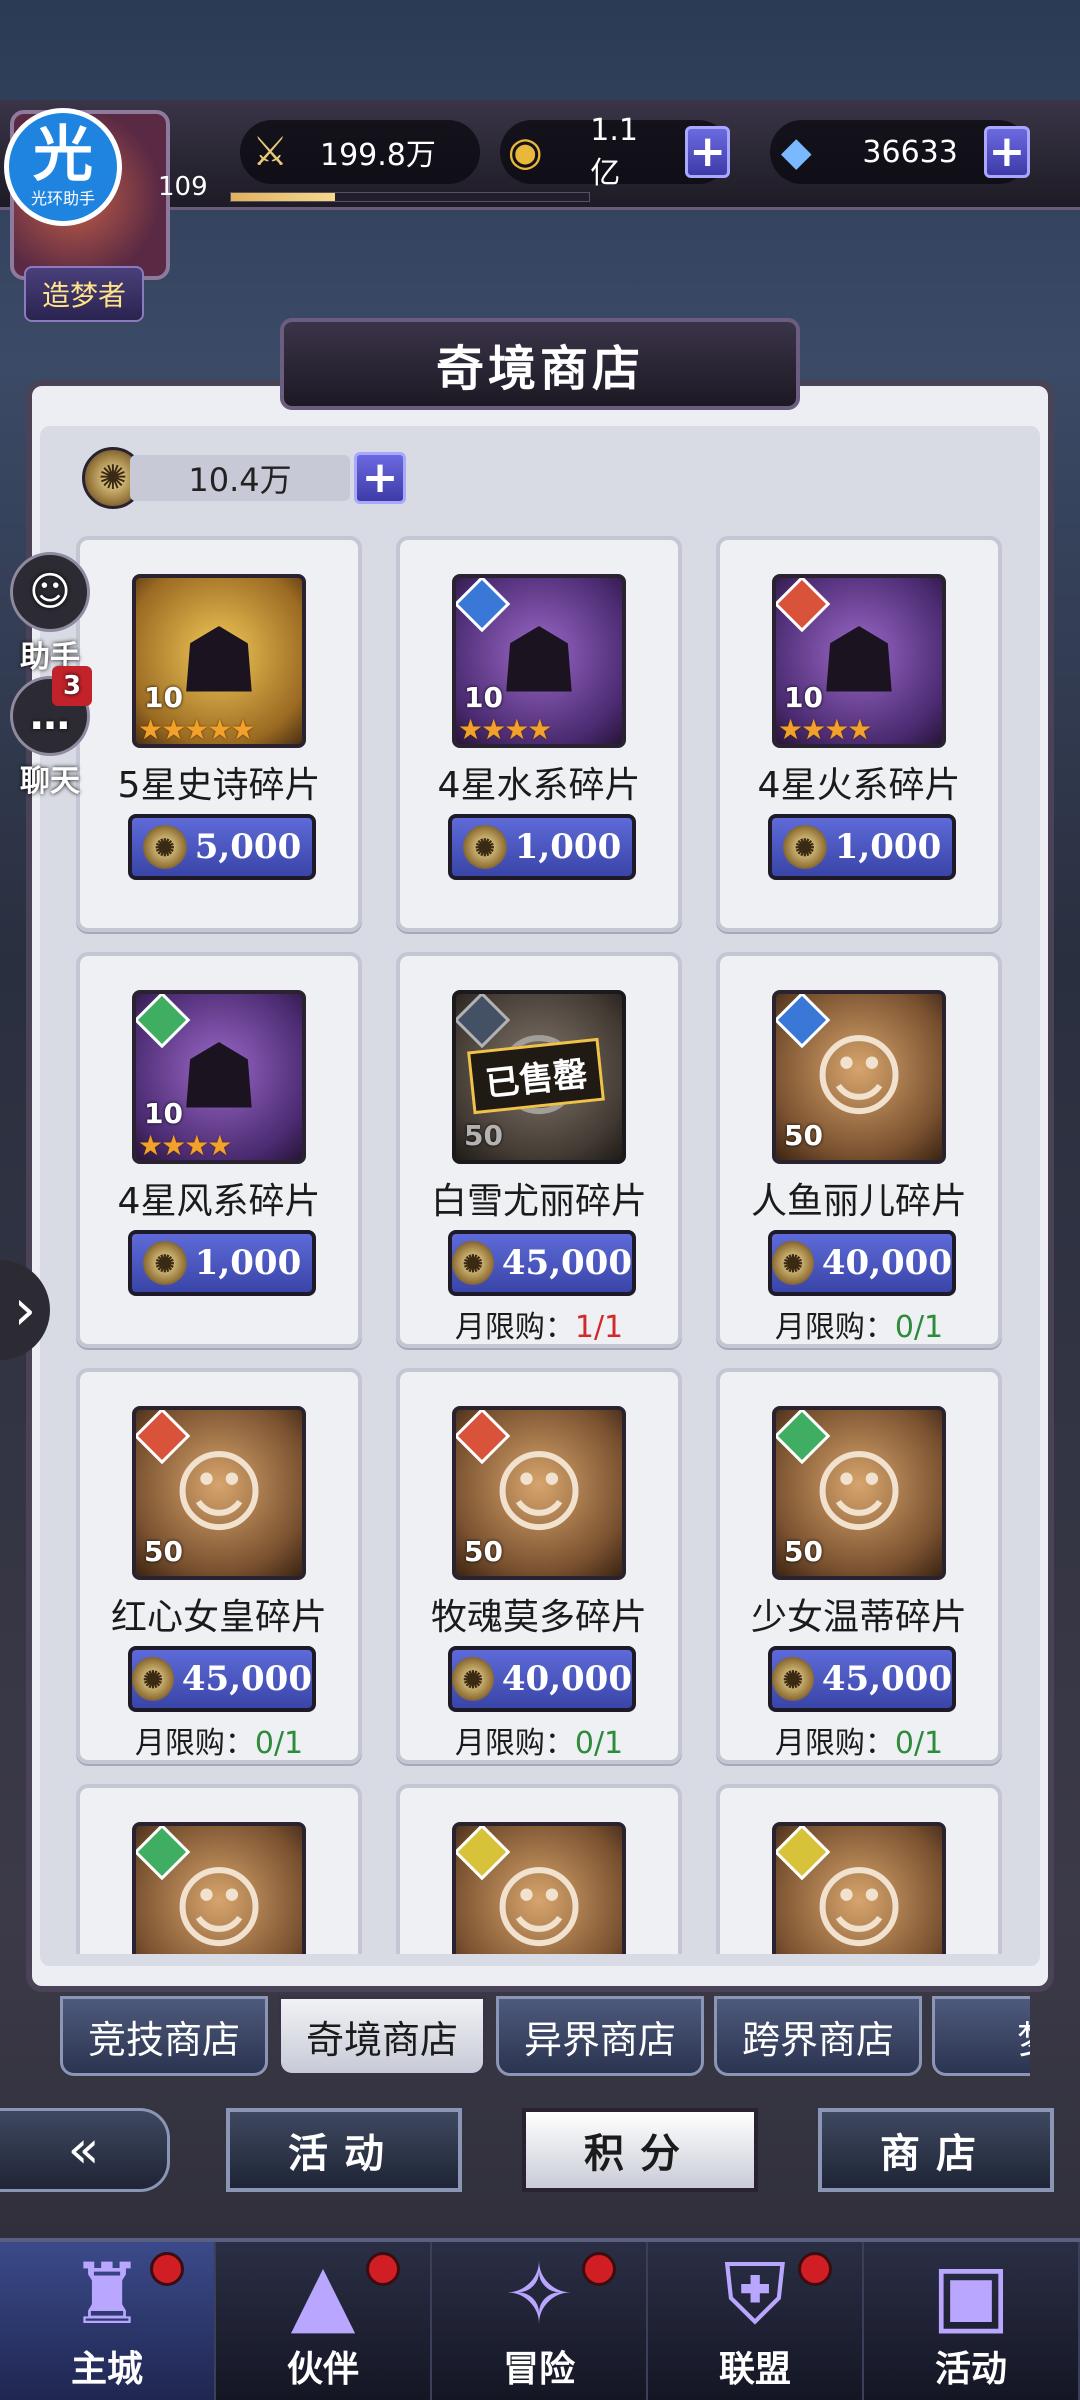  What do you see at coordinates (323, 2293) in the screenshot?
I see `witch-hat-icon: ▲` at bounding box center [323, 2293].